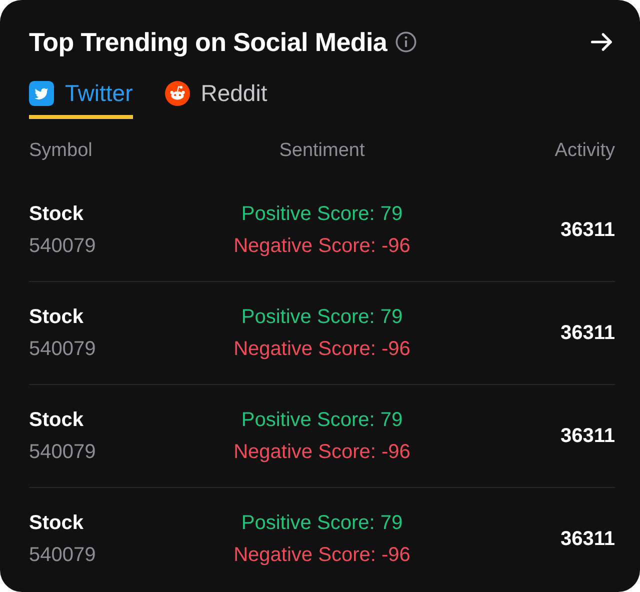 The width and height of the screenshot is (640, 592). I want to click on alien-icon, so click(177, 93).